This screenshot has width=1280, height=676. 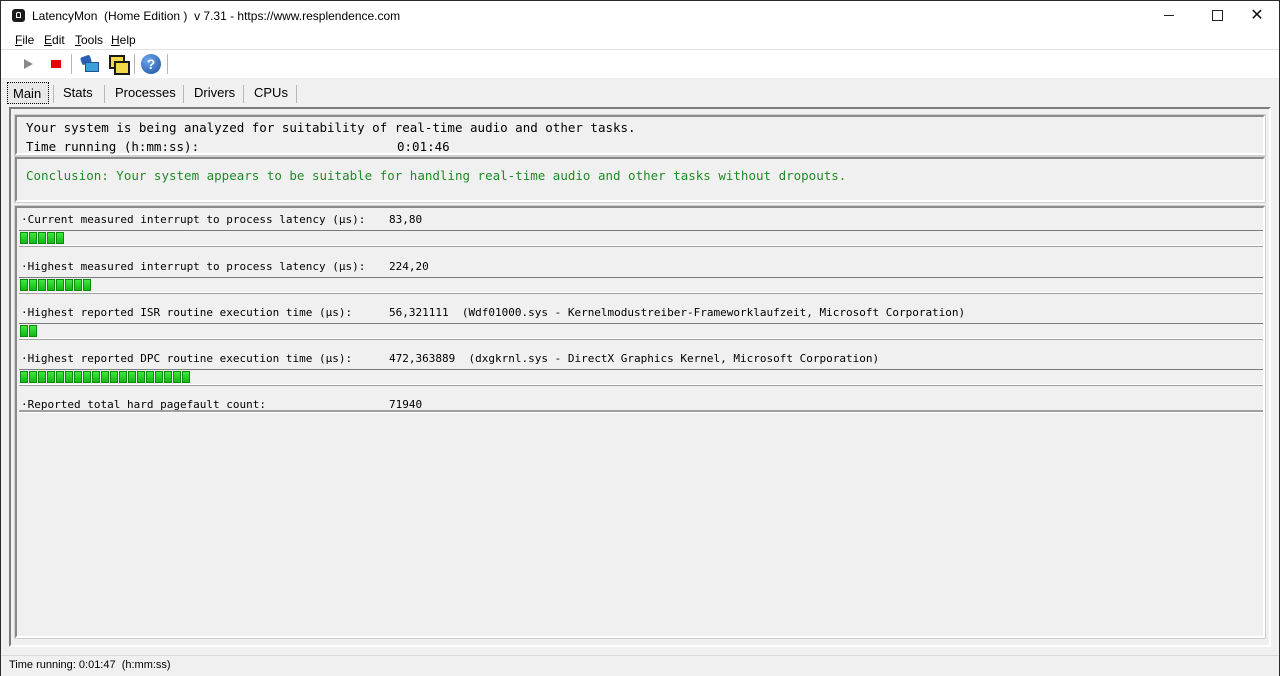 I want to click on menu-tools: Tools, so click(x=89, y=40).